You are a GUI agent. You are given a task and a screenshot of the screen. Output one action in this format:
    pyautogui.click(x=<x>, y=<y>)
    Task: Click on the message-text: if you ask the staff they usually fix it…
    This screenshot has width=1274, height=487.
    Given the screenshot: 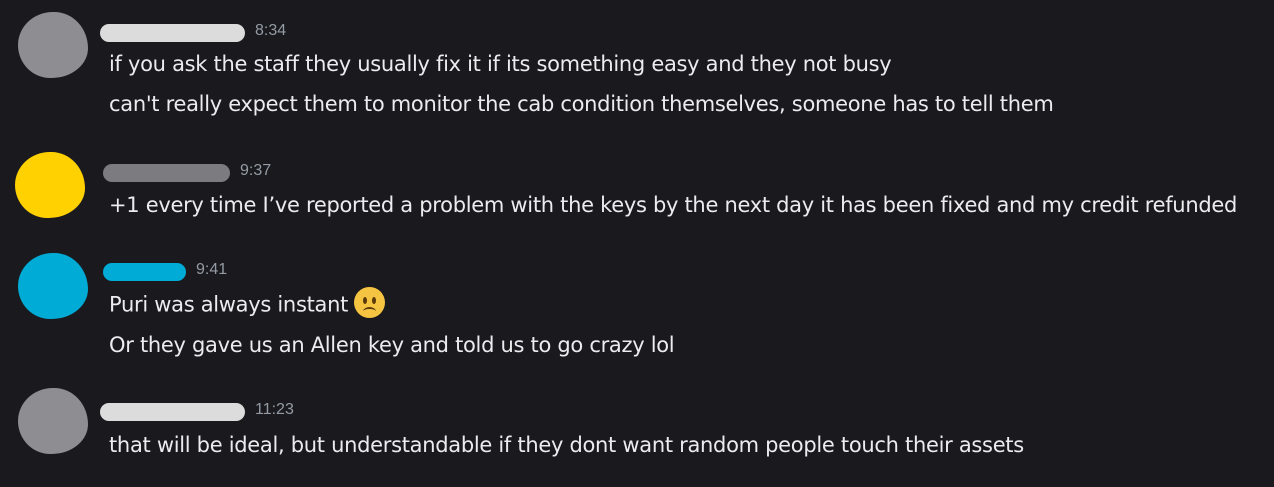 What is the action you would take?
    pyautogui.click(x=500, y=64)
    